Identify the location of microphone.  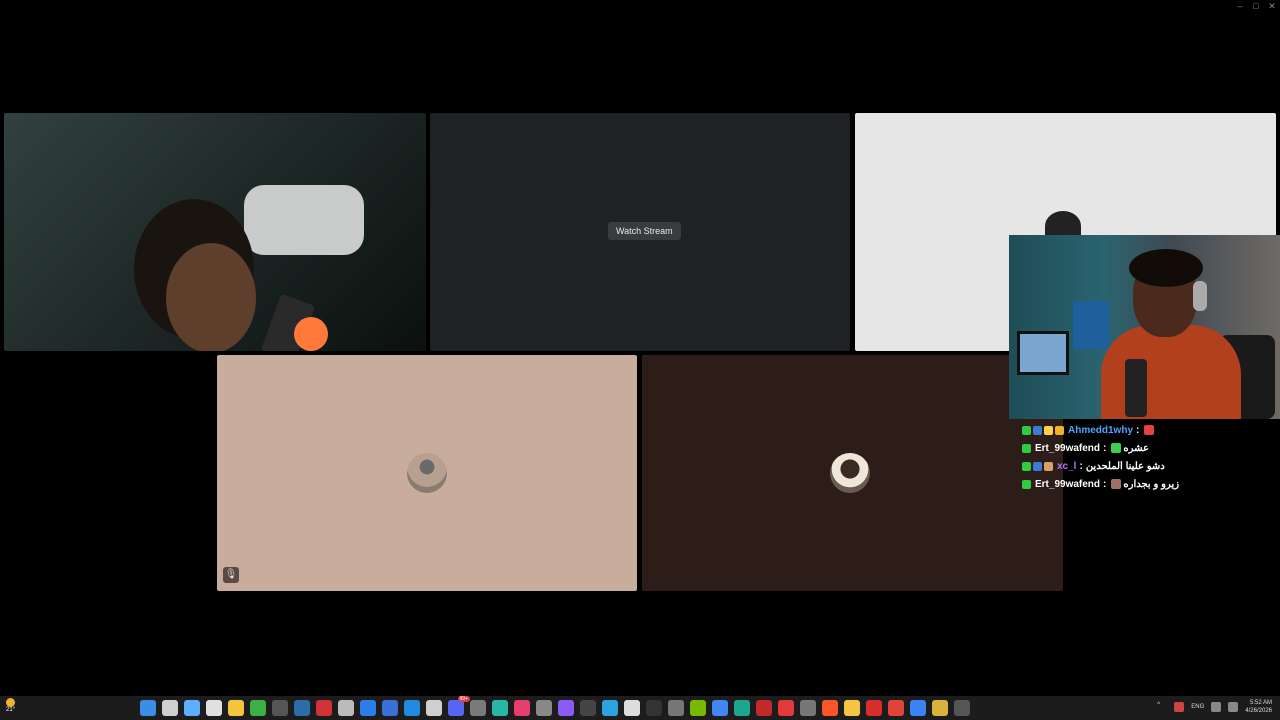
(1136, 388).